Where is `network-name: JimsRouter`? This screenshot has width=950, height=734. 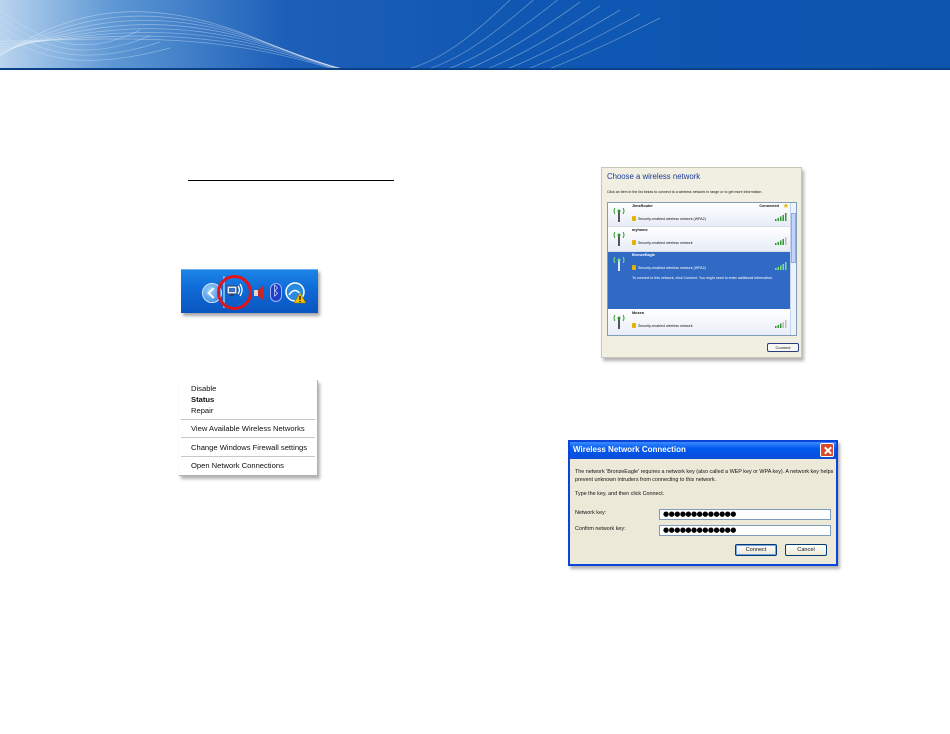 network-name: JimsRouter is located at coordinates (642, 206).